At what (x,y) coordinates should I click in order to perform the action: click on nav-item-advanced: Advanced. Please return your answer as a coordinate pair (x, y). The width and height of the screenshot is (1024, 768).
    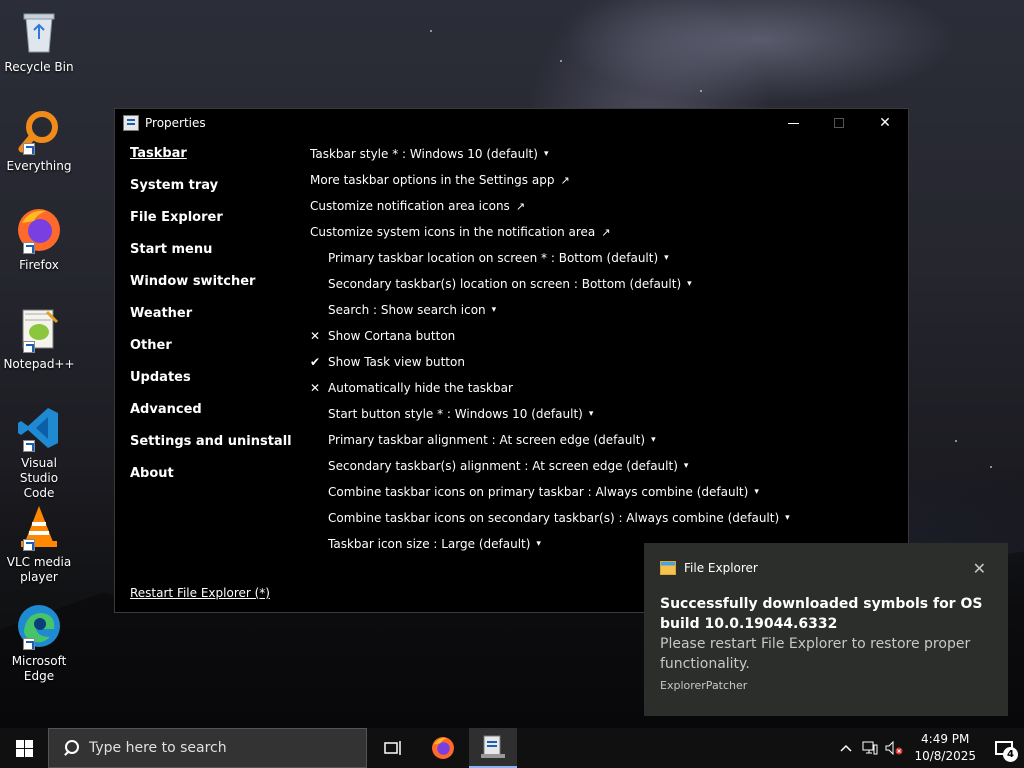
    Looking at the image, I should click on (215, 417).